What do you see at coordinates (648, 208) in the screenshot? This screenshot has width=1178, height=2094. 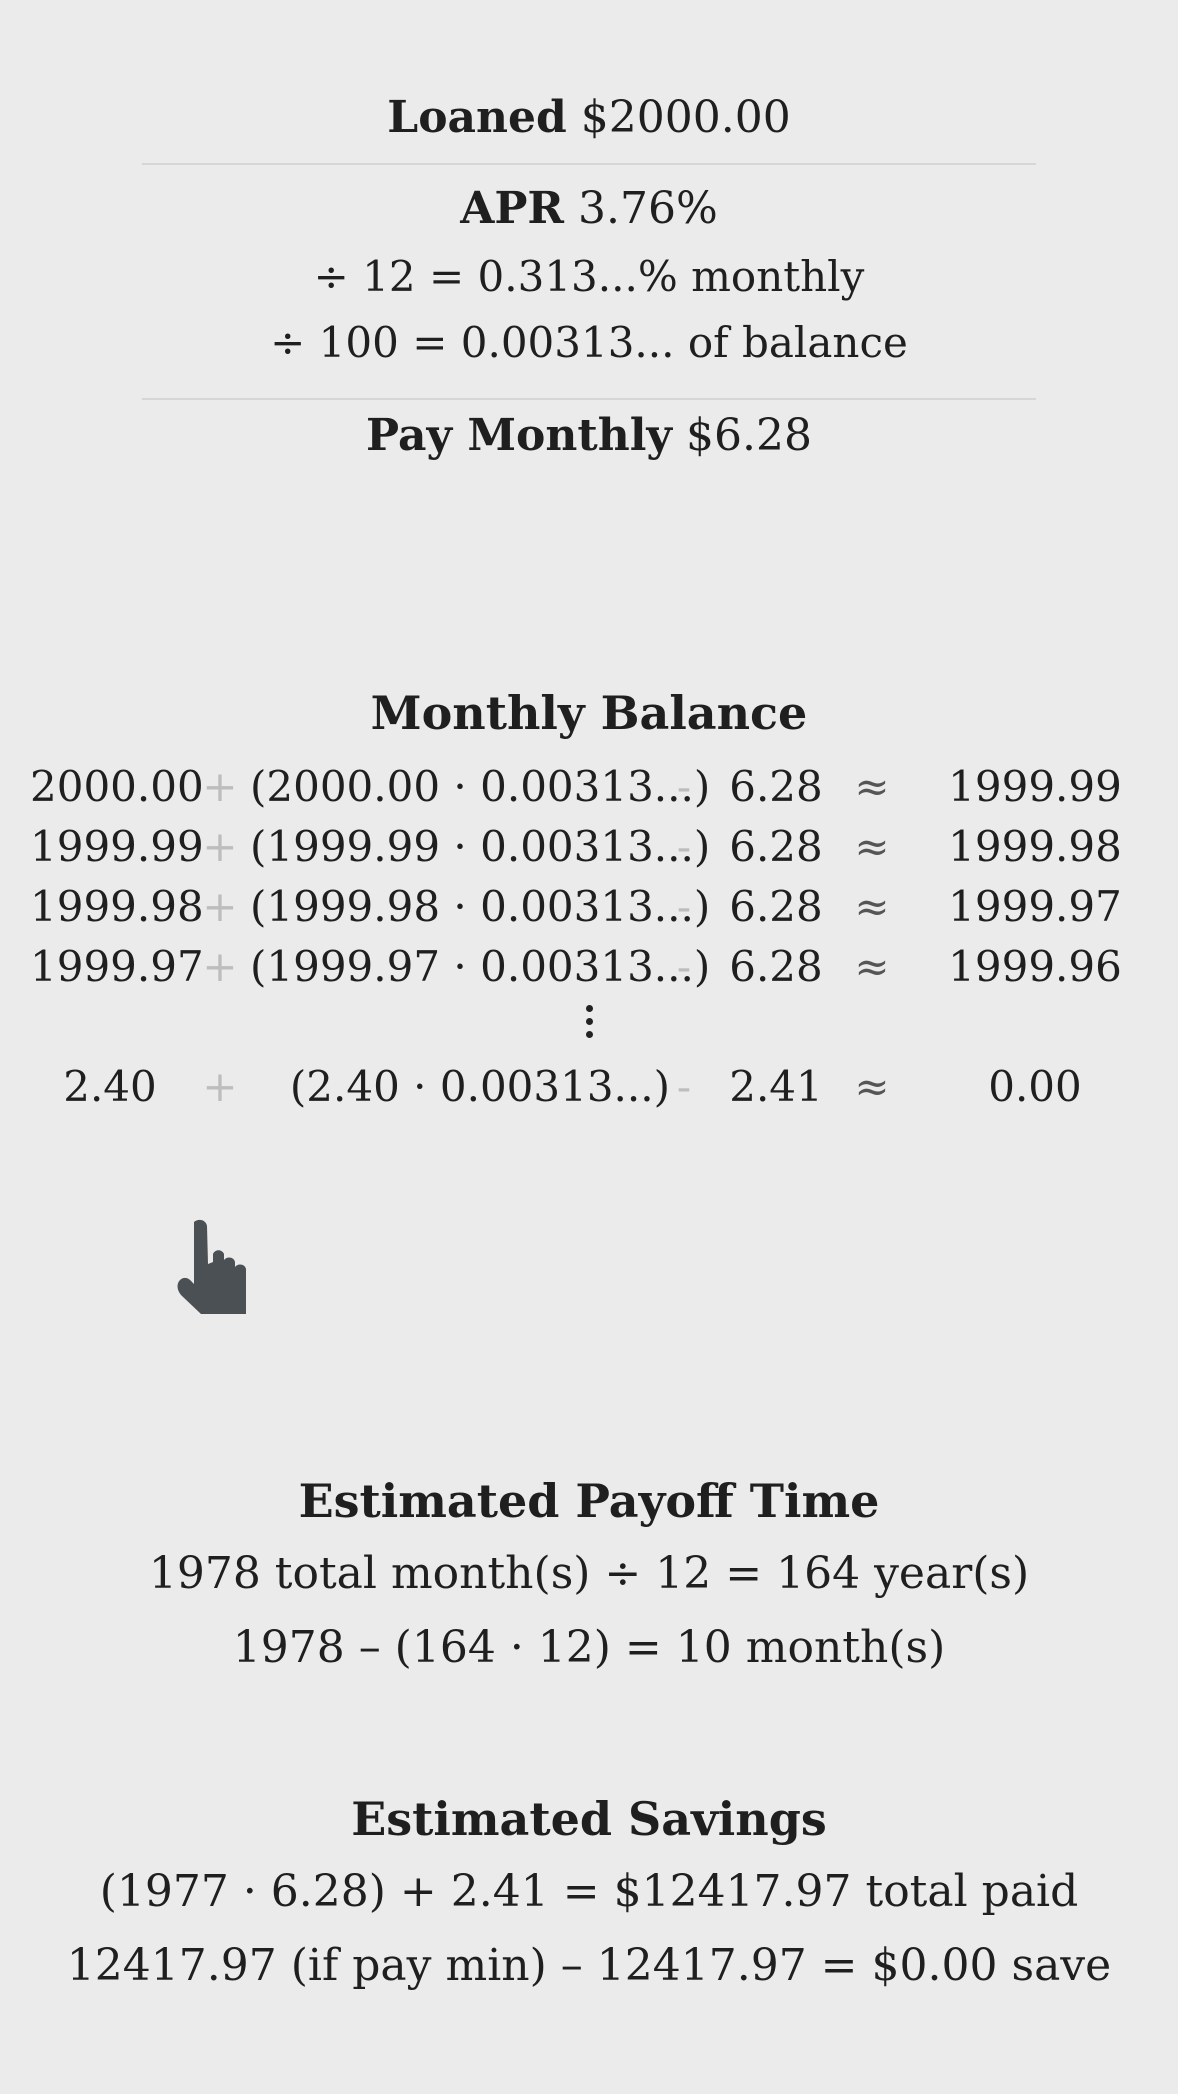 I see `apr-value: 3.76%` at bounding box center [648, 208].